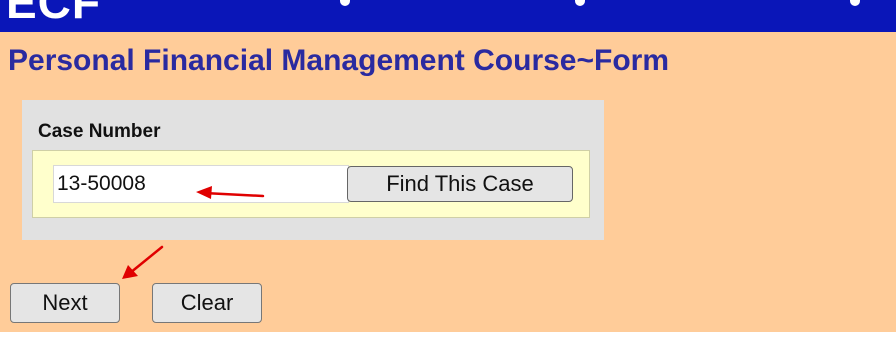 This screenshot has height=347, width=896. I want to click on case-number-label: Case Number, so click(99, 131).